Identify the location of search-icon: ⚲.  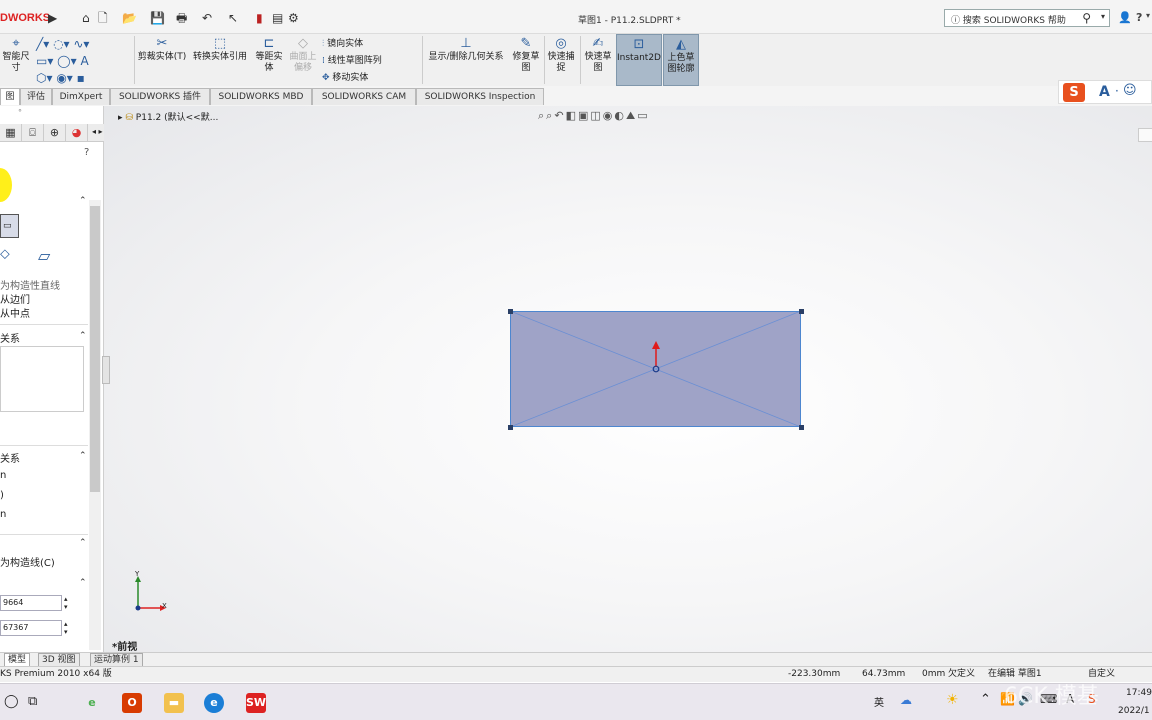
(1086, 18).